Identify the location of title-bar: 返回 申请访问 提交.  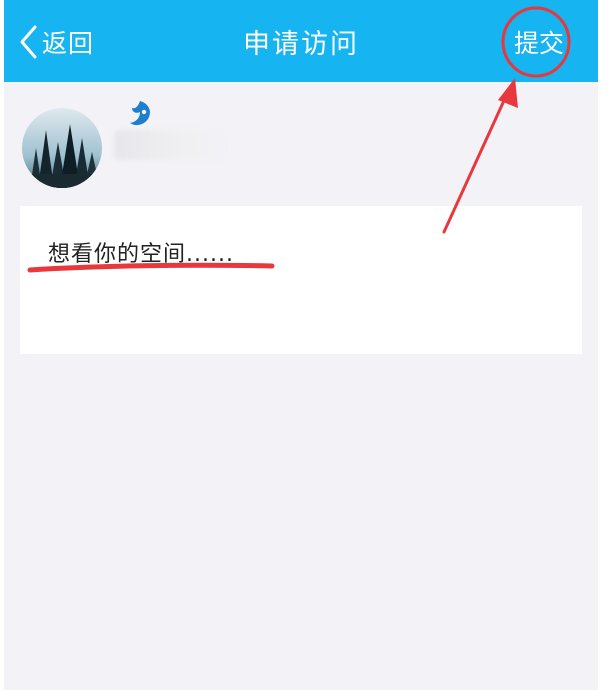
(301, 41).